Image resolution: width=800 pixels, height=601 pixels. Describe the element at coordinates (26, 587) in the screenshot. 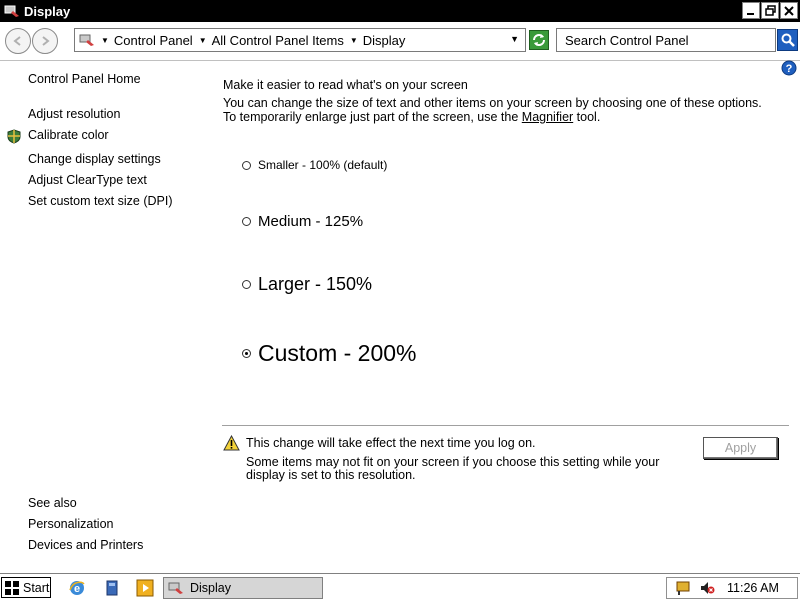

I see `start-button: Start` at that location.